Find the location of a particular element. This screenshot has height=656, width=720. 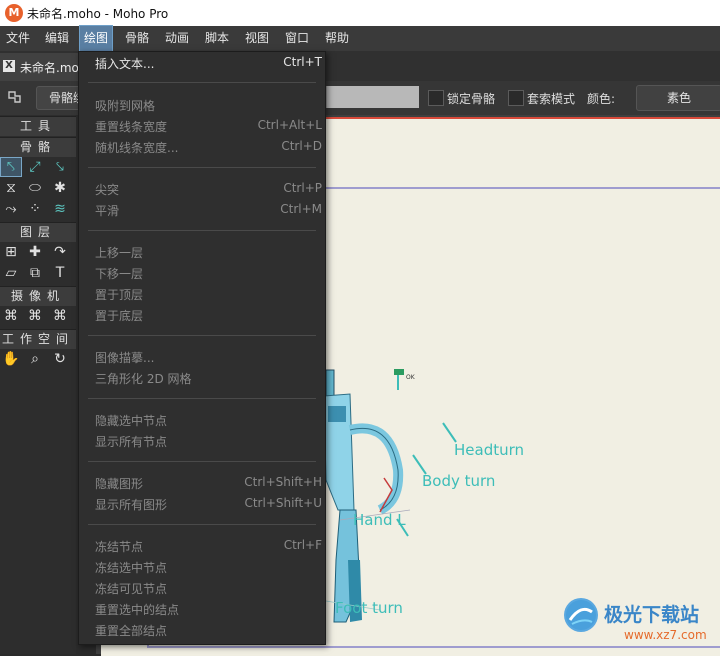

menu-item-lower-shape: 下移一层 is located at coordinates (201, 272).